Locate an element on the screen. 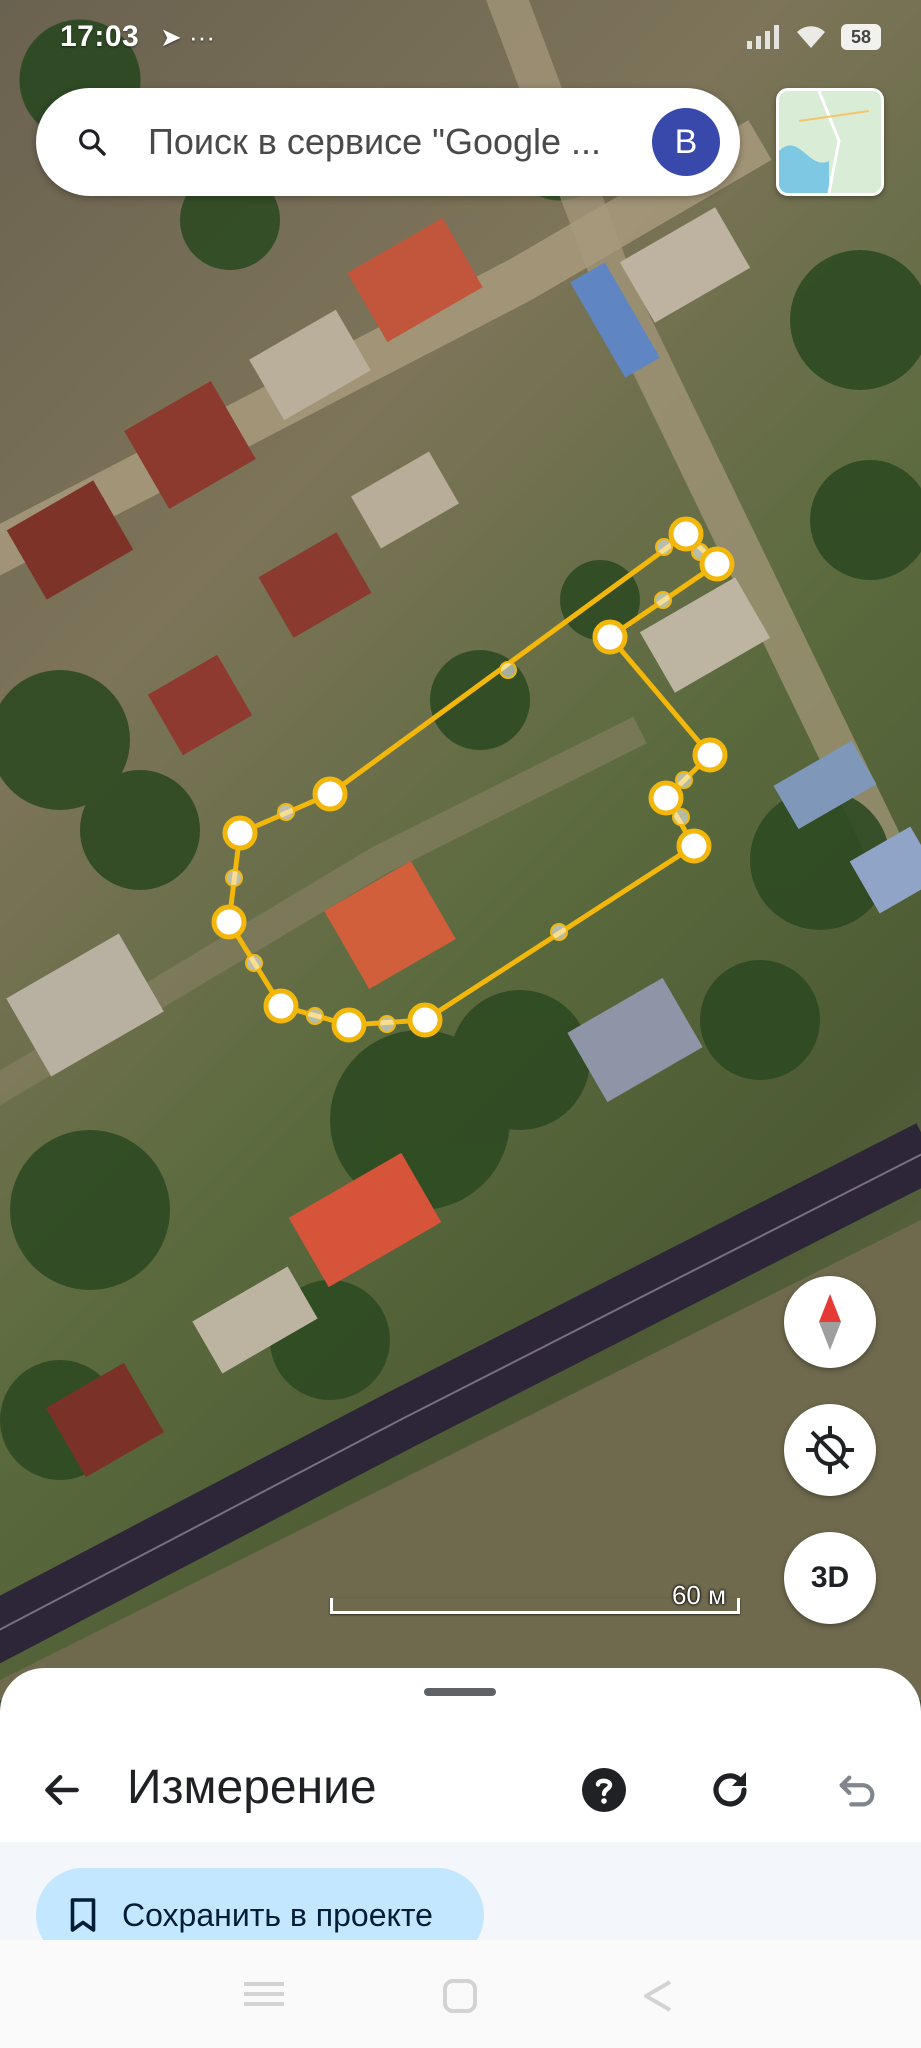 This screenshot has height=2048, width=921. map-layers-thumbnail is located at coordinates (830, 142).